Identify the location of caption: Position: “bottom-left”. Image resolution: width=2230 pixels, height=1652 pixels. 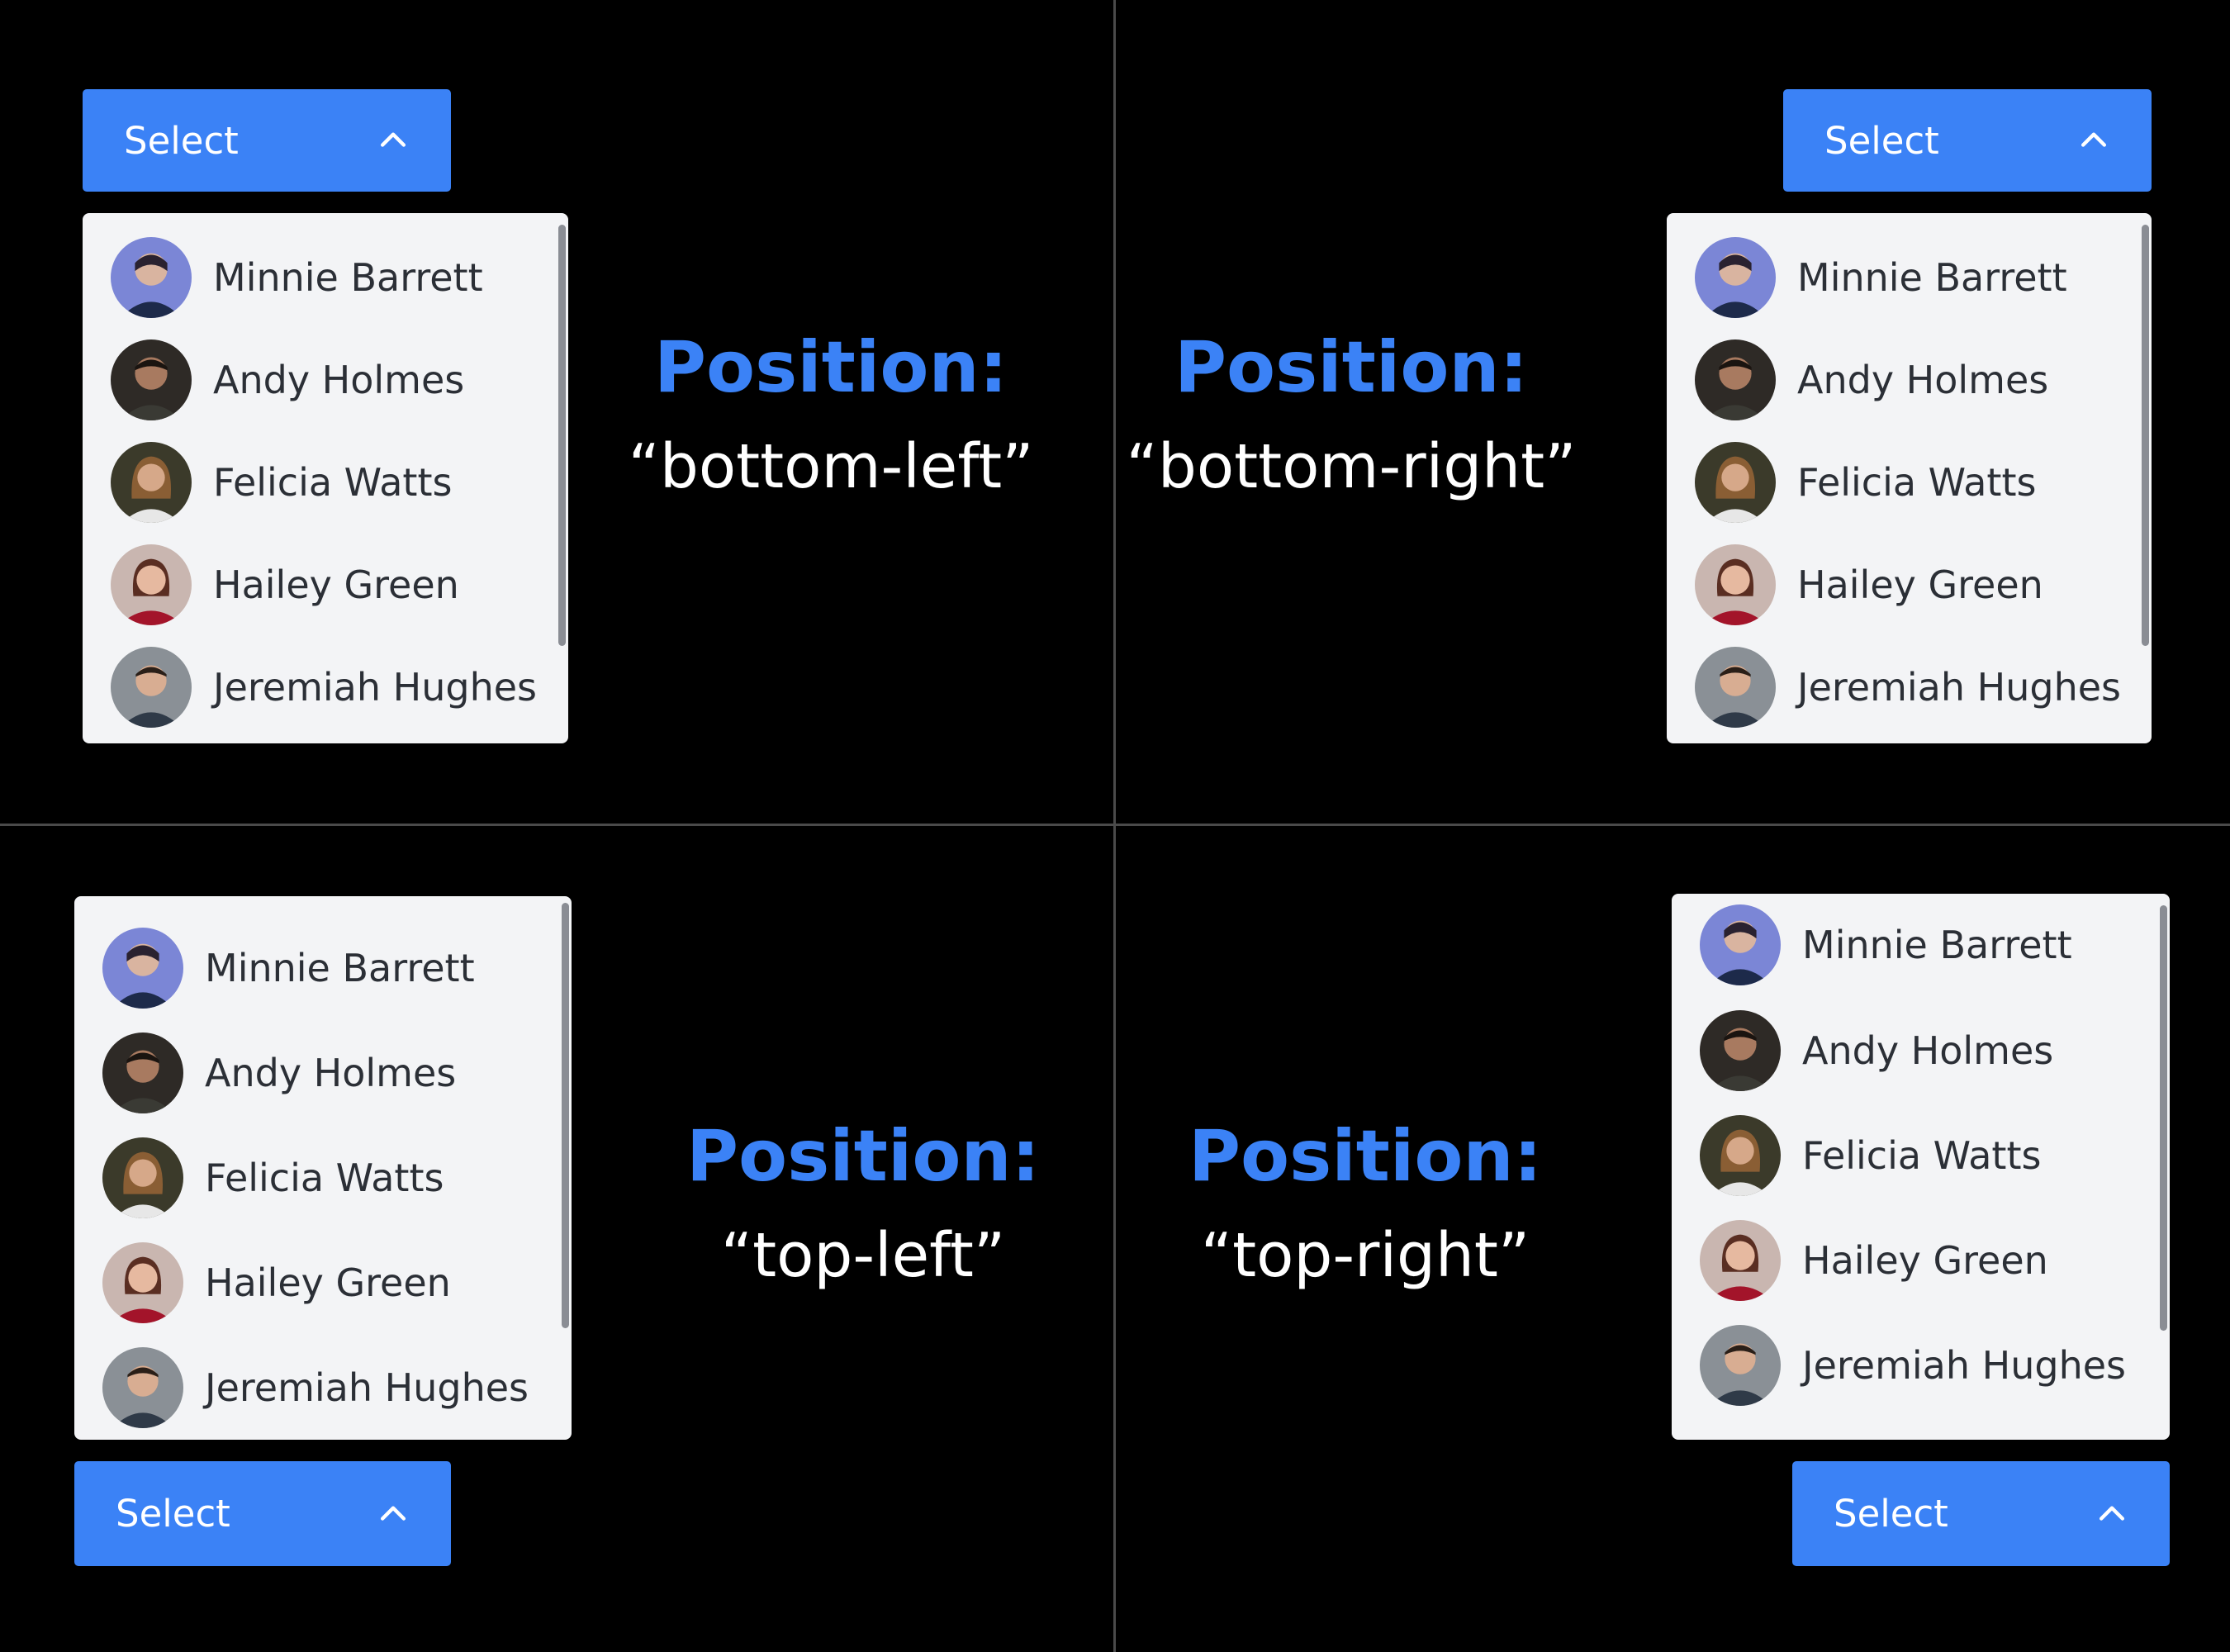
(831, 417).